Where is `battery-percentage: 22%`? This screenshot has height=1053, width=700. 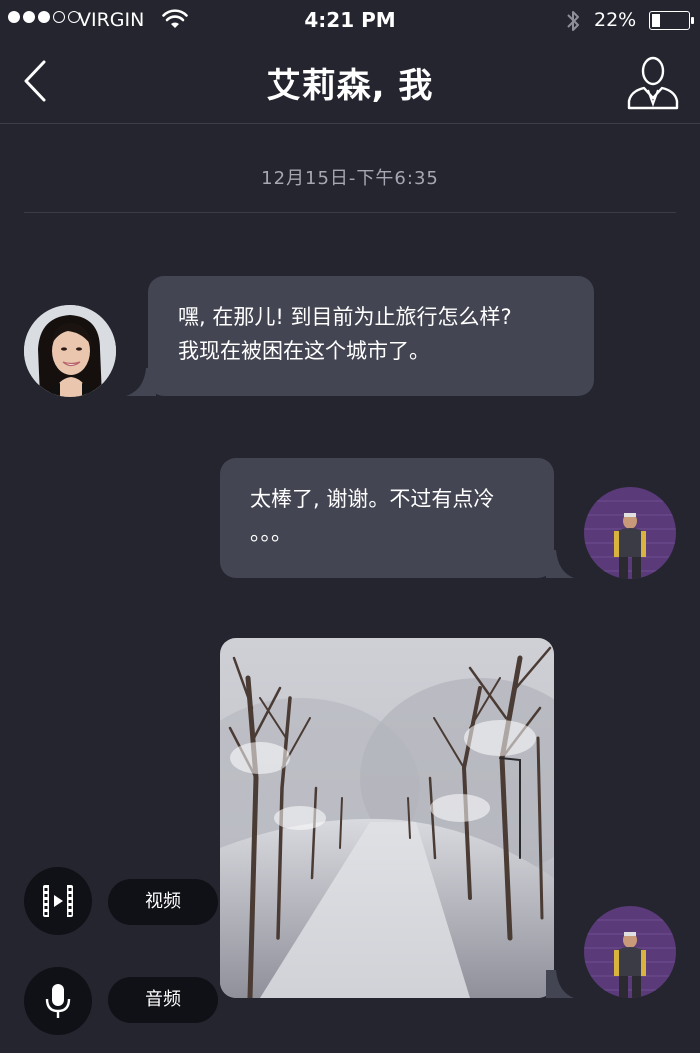 battery-percentage: 22% is located at coordinates (615, 20).